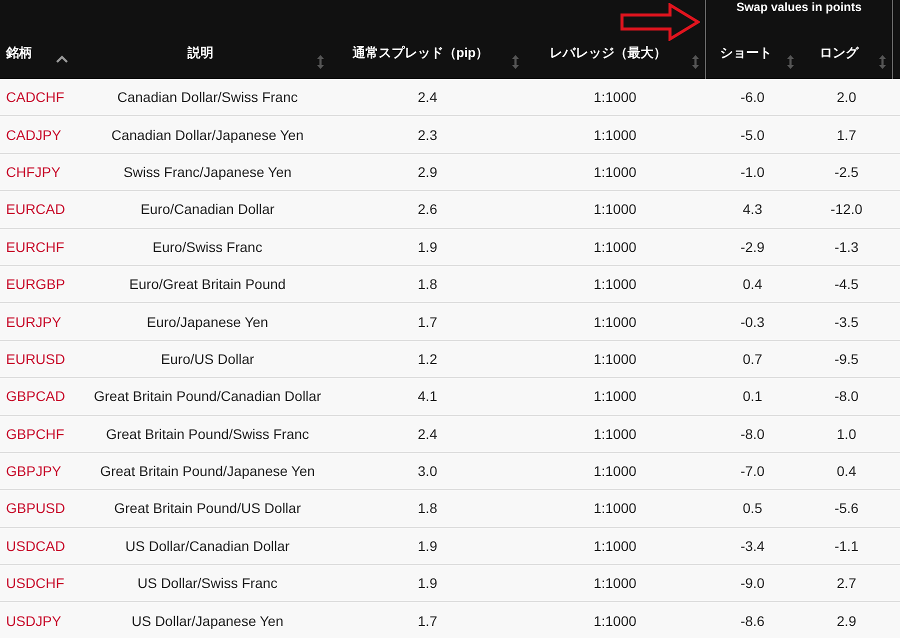 Image resolution: width=900 pixels, height=638 pixels. What do you see at coordinates (427, 134) in the screenshot?
I see `table-cell-text: 2.3` at bounding box center [427, 134].